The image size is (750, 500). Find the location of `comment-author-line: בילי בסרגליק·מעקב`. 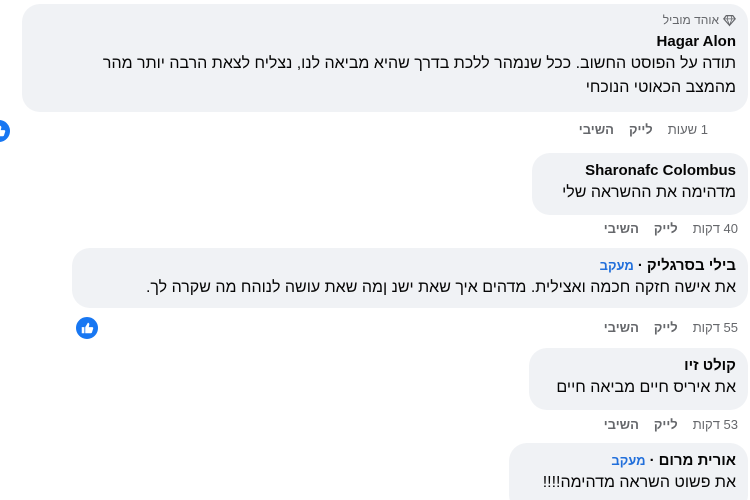

comment-author-line: בילי בסרגליק·מעקב is located at coordinates (667, 265).